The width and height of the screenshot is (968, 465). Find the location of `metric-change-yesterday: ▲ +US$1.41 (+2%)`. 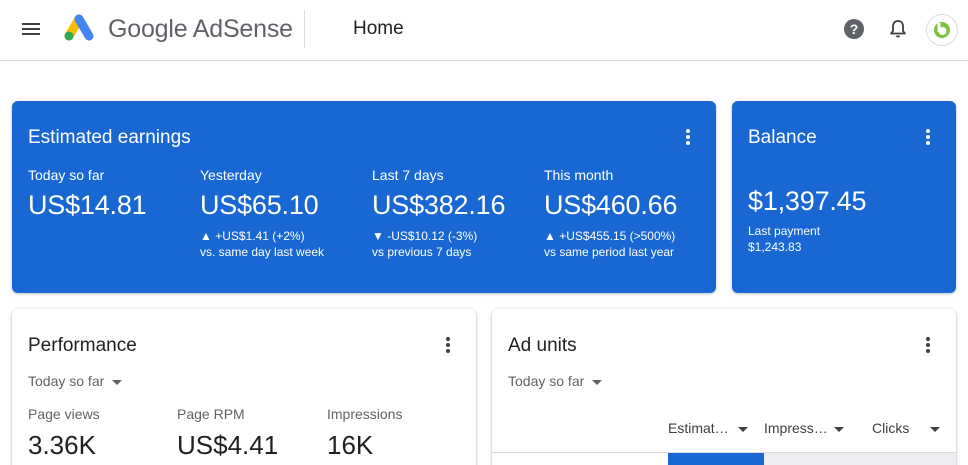

metric-change-yesterday: ▲ +US$1.41 (+2%) is located at coordinates (252, 236).